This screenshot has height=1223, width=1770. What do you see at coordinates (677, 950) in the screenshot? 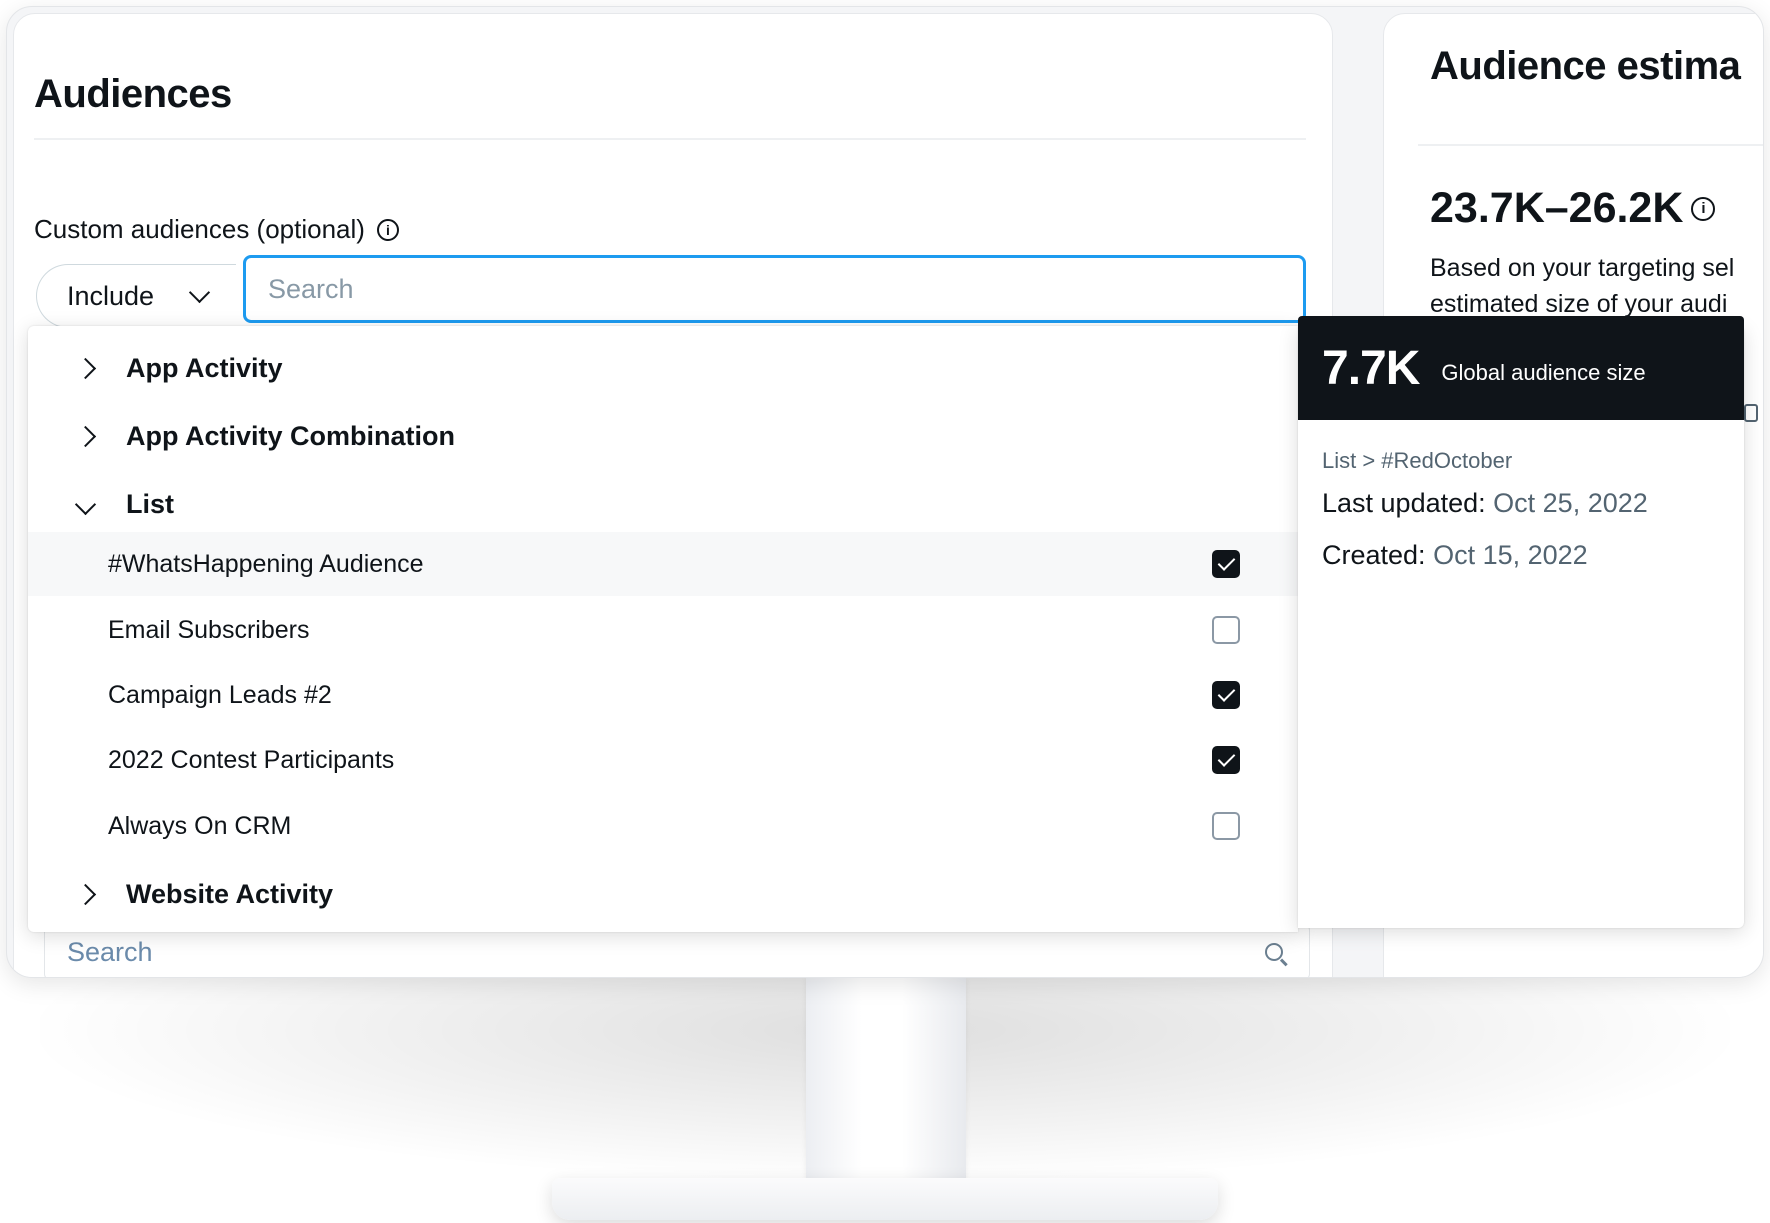
I see `lower-search-field: Search` at bounding box center [677, 950].